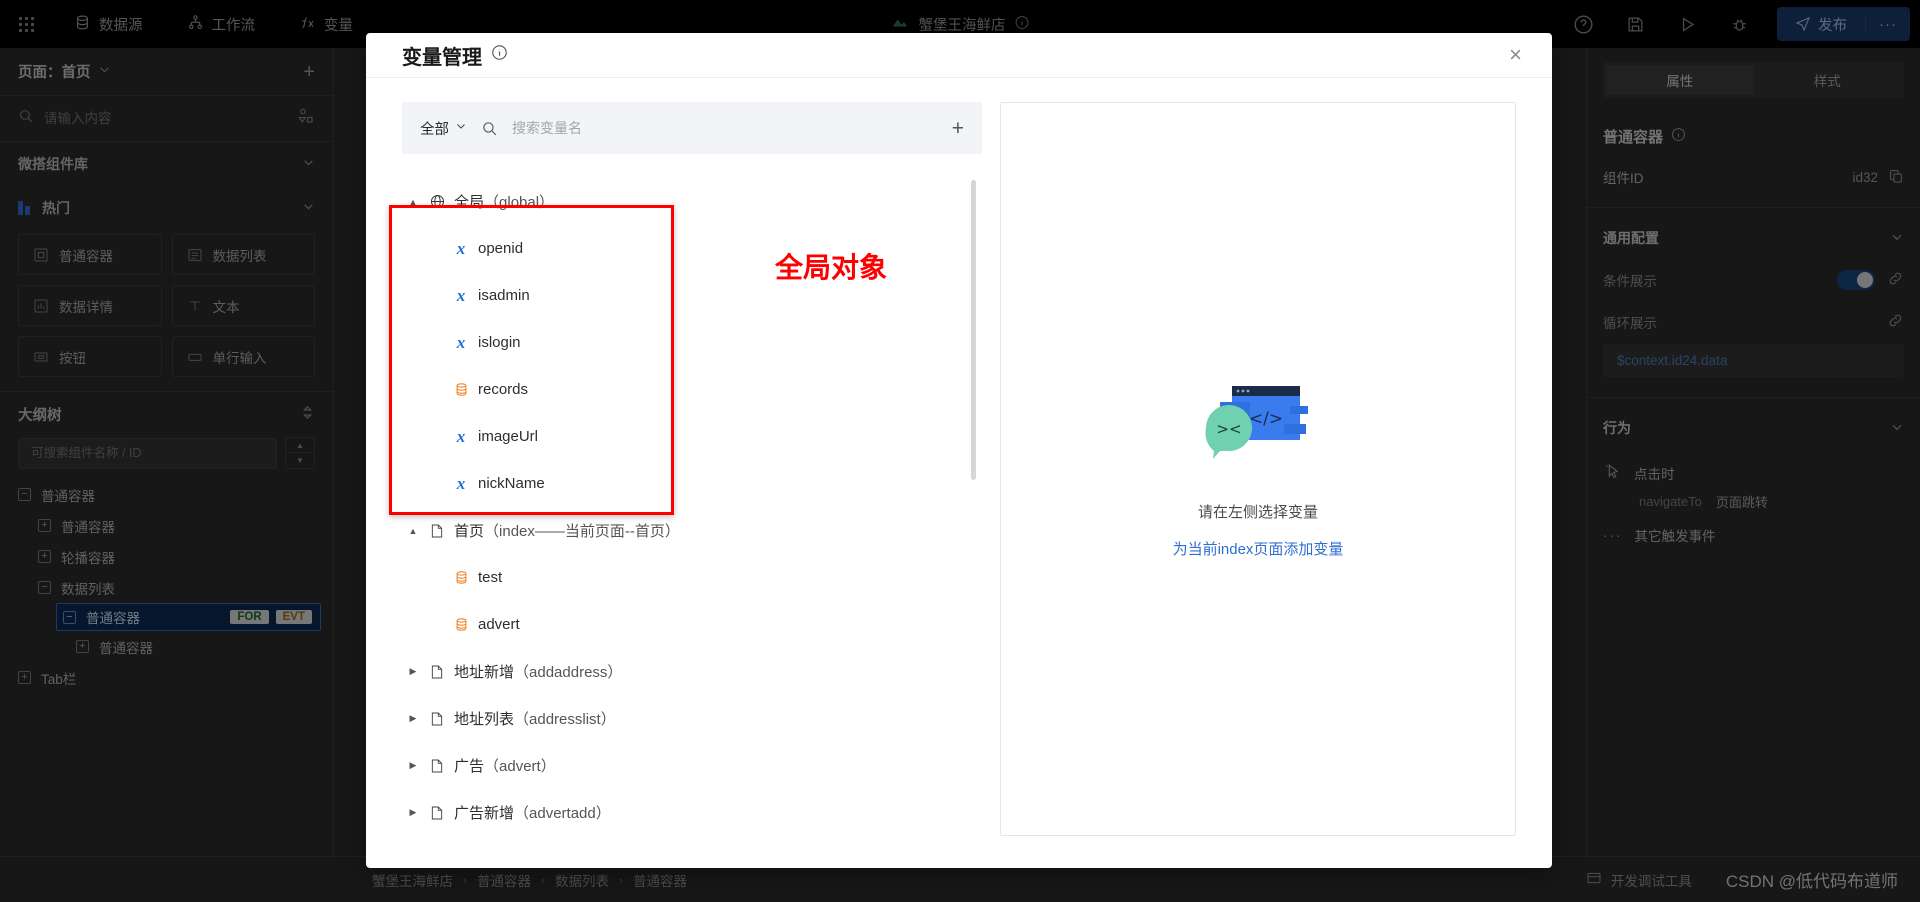 The width and height of the screenshot is (1920, 902). Describe the element at coordinates (499, 55) in the screenshot. I see `info-icon` at that location.